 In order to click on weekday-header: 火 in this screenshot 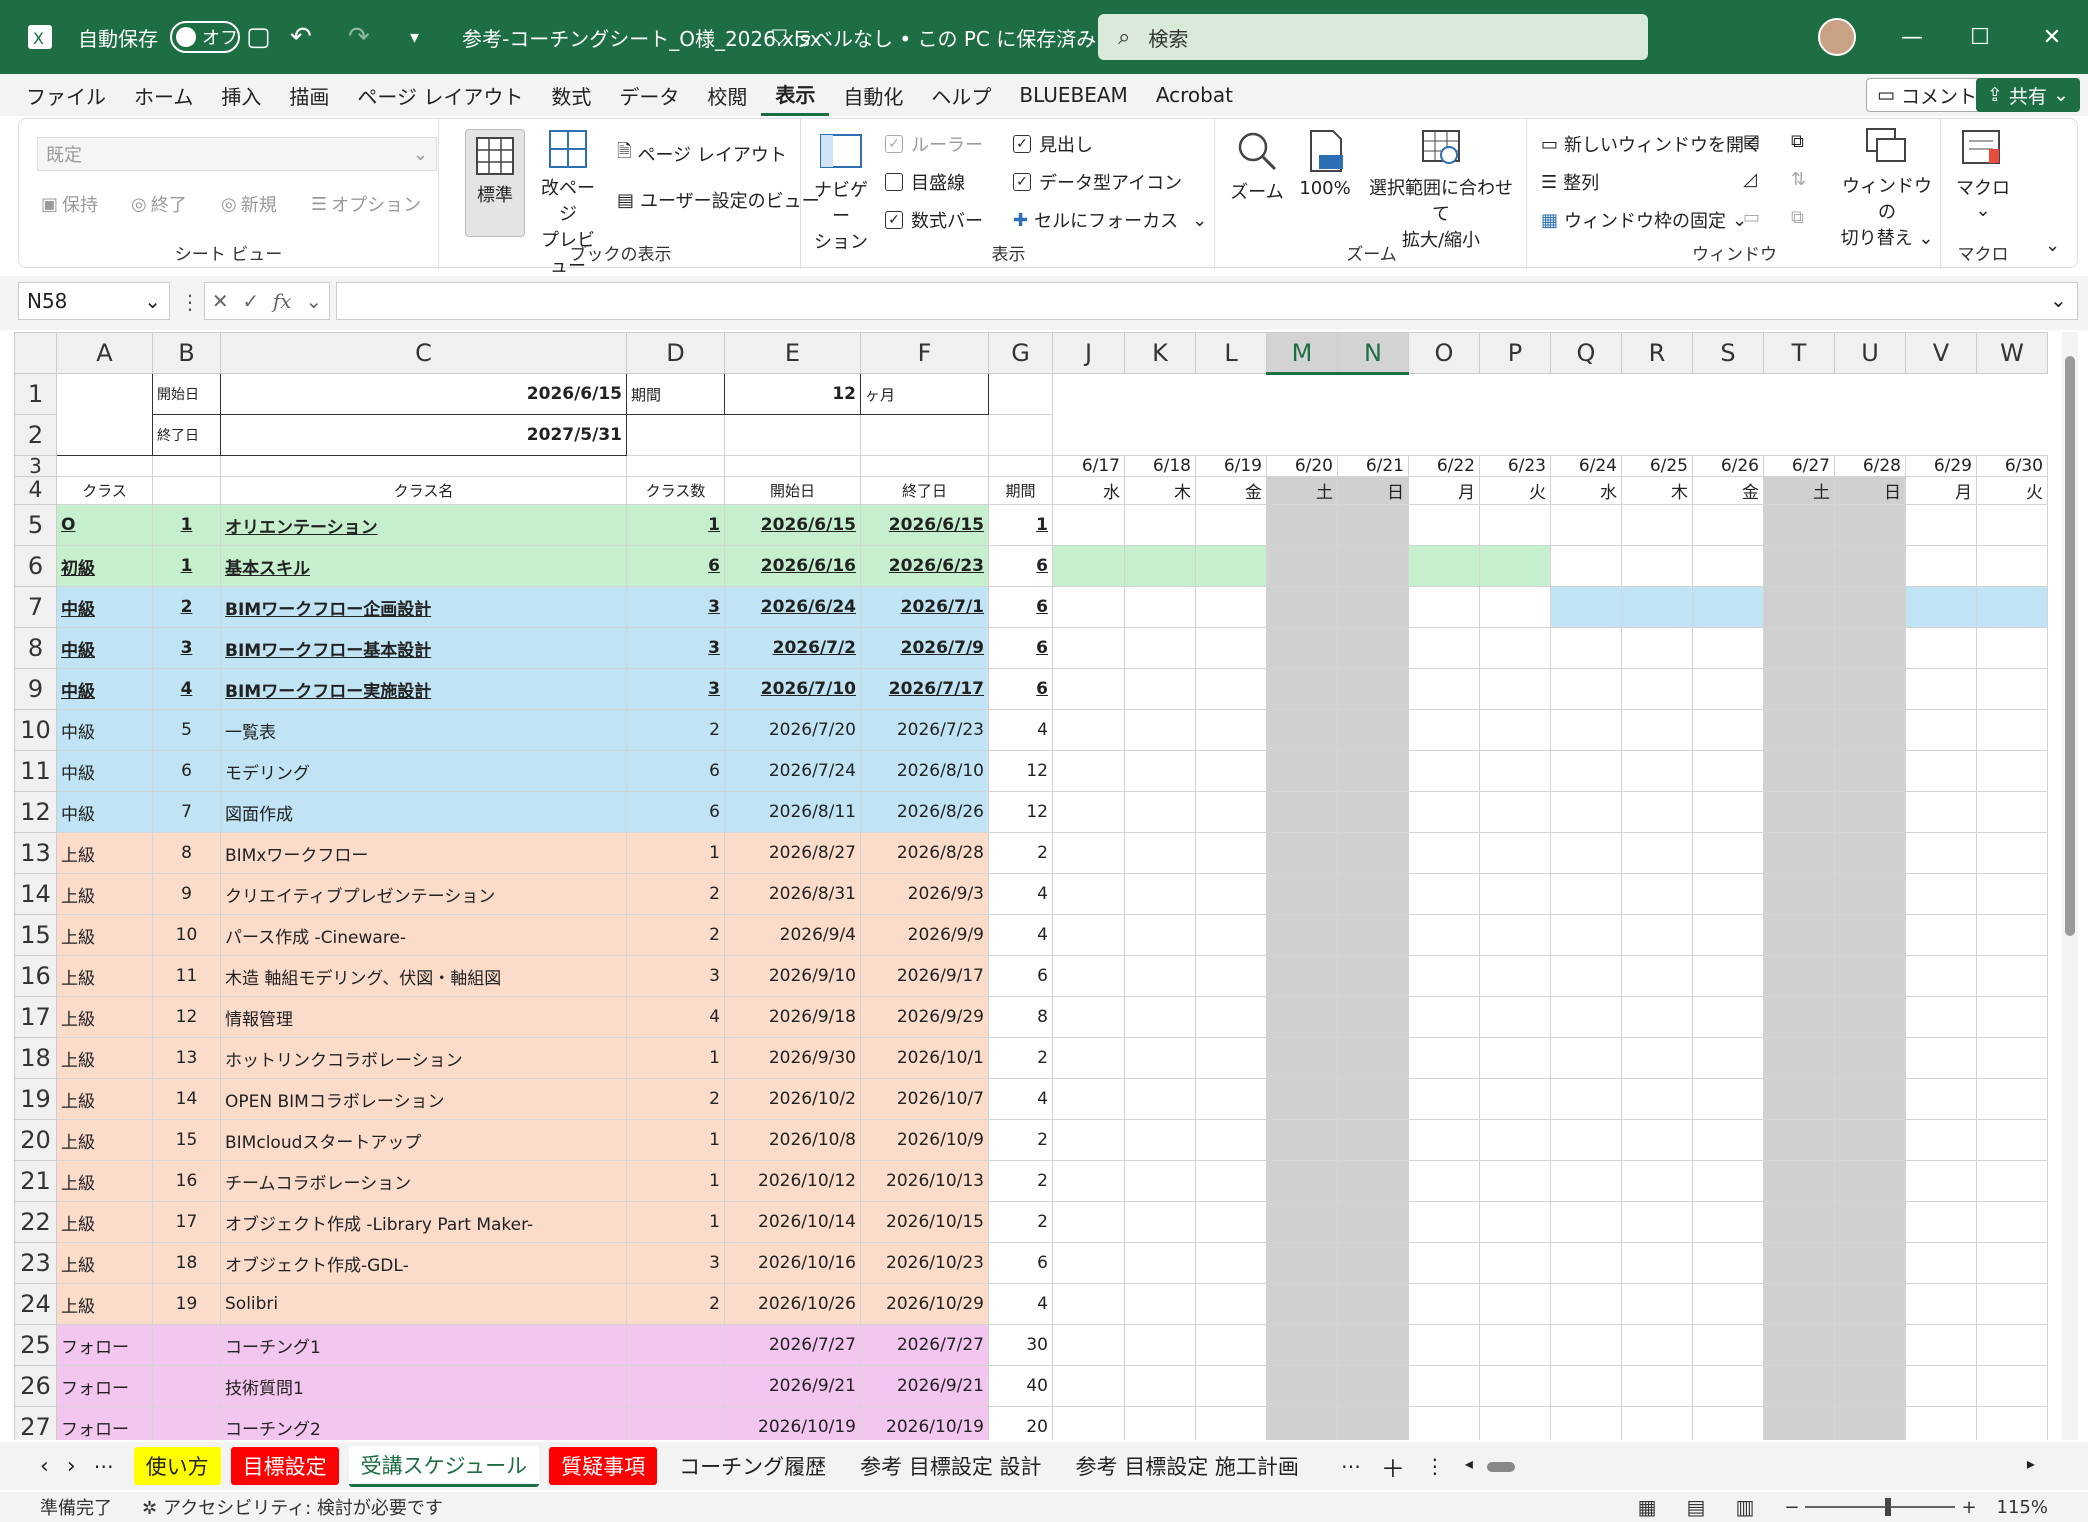, I will do `click(2012, 490)`.